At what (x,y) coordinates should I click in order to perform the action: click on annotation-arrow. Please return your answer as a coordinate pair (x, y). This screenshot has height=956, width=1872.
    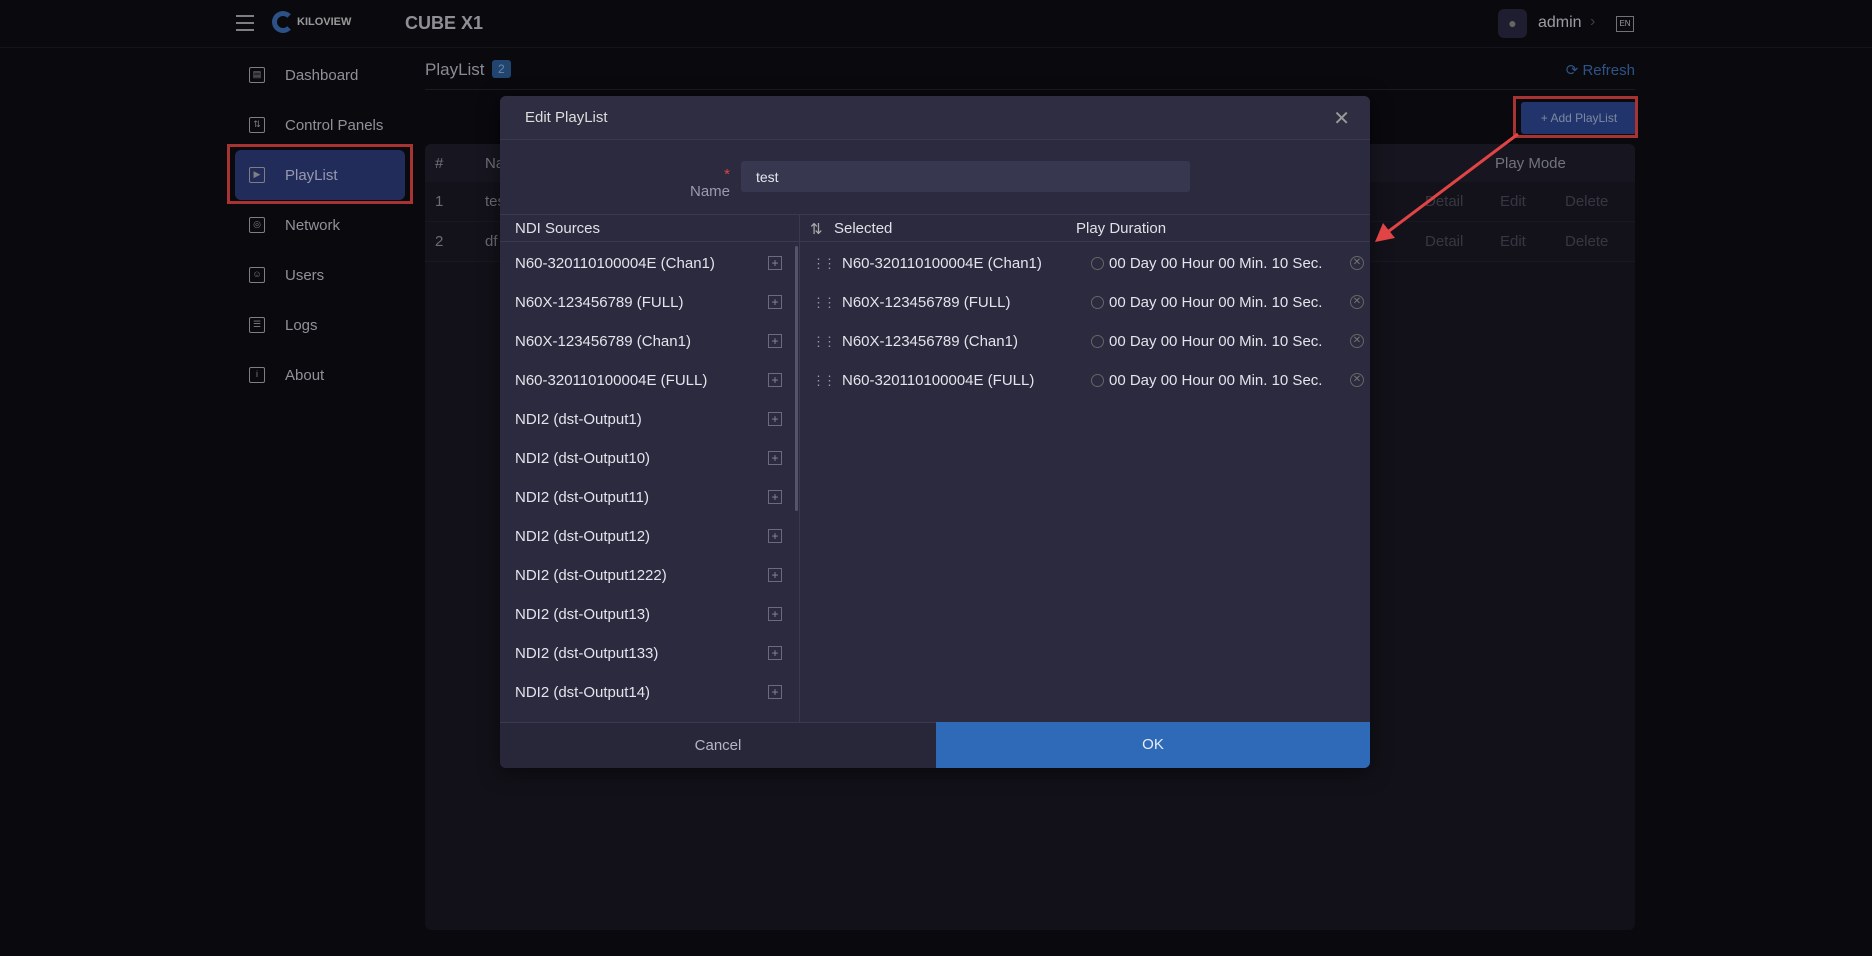
    Looking at the image, I should click on (1447, 187).